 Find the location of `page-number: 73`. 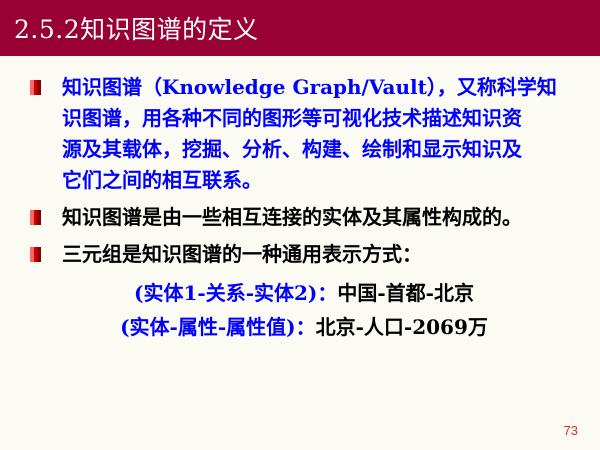

page-number: 73 is located at coordinates (570, 430).